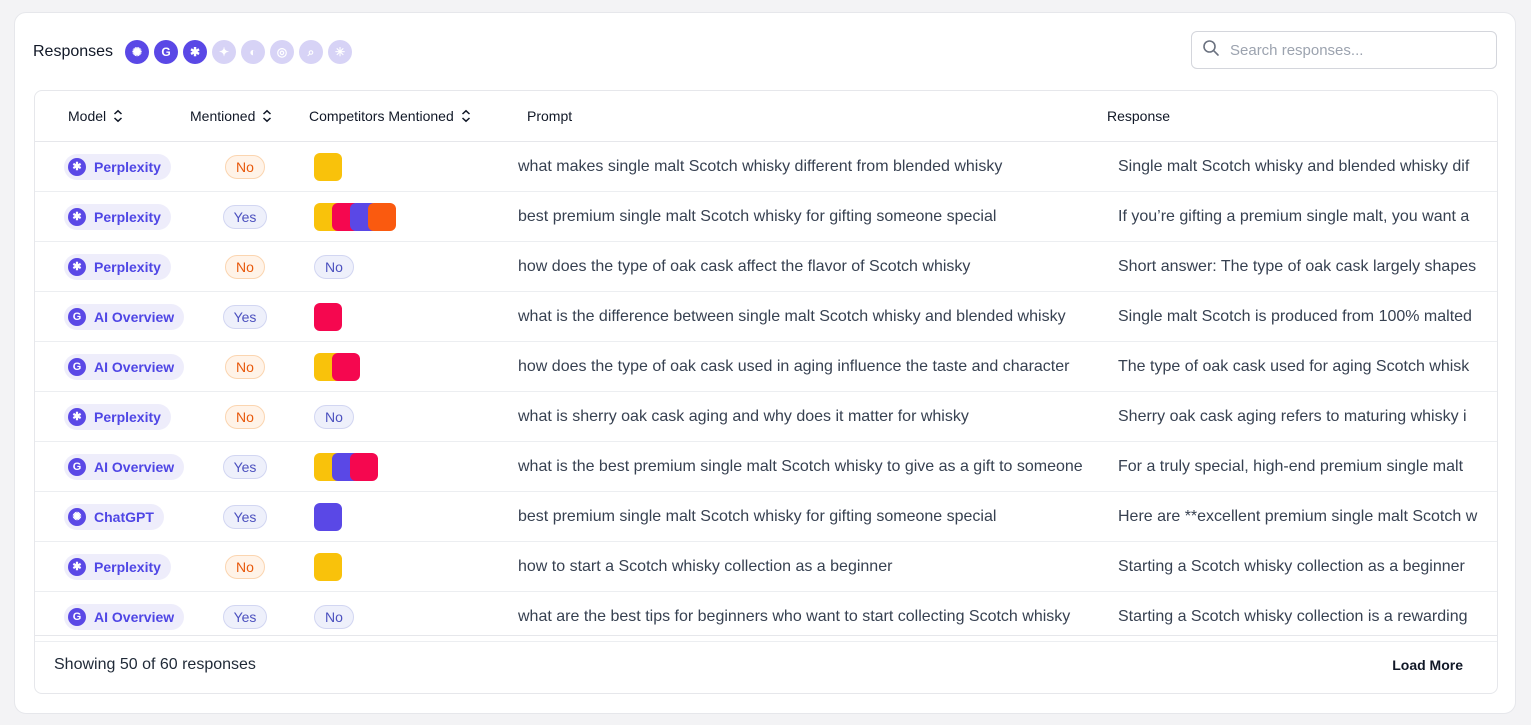 Image resolution: width=1531 pixels, height=725 pixels. What do you see at coordinates (311, 52) in the screenshot?
I see `search-model-icon: ⌕` at bounding box center [311, 52].